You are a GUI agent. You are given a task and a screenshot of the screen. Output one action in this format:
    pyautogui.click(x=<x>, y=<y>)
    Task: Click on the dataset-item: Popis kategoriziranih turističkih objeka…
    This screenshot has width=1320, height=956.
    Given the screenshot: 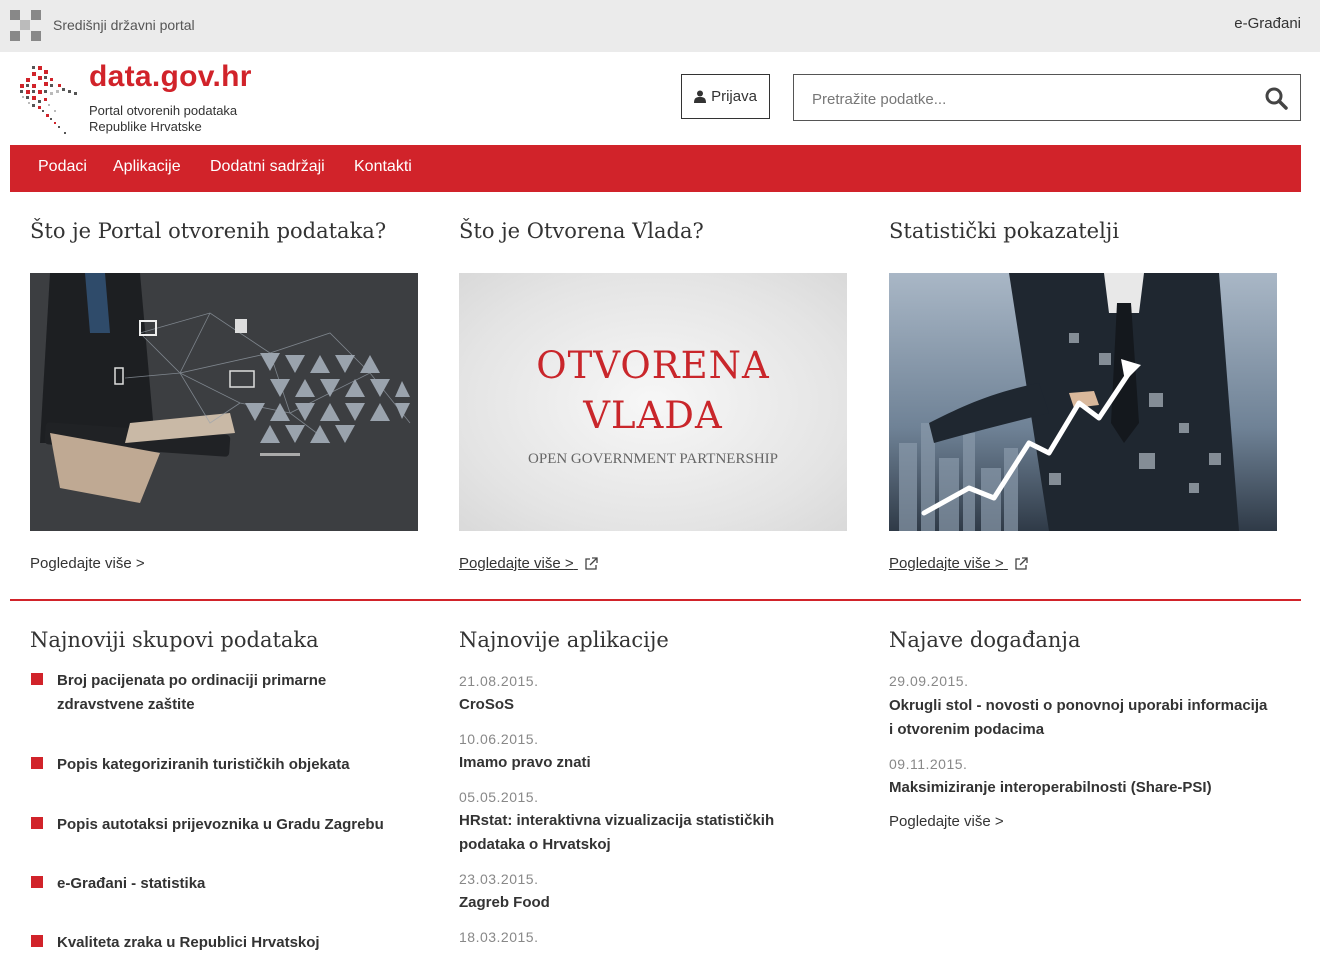 What is the action you would take?
    pyautogui.click(x=226, y=765)
    